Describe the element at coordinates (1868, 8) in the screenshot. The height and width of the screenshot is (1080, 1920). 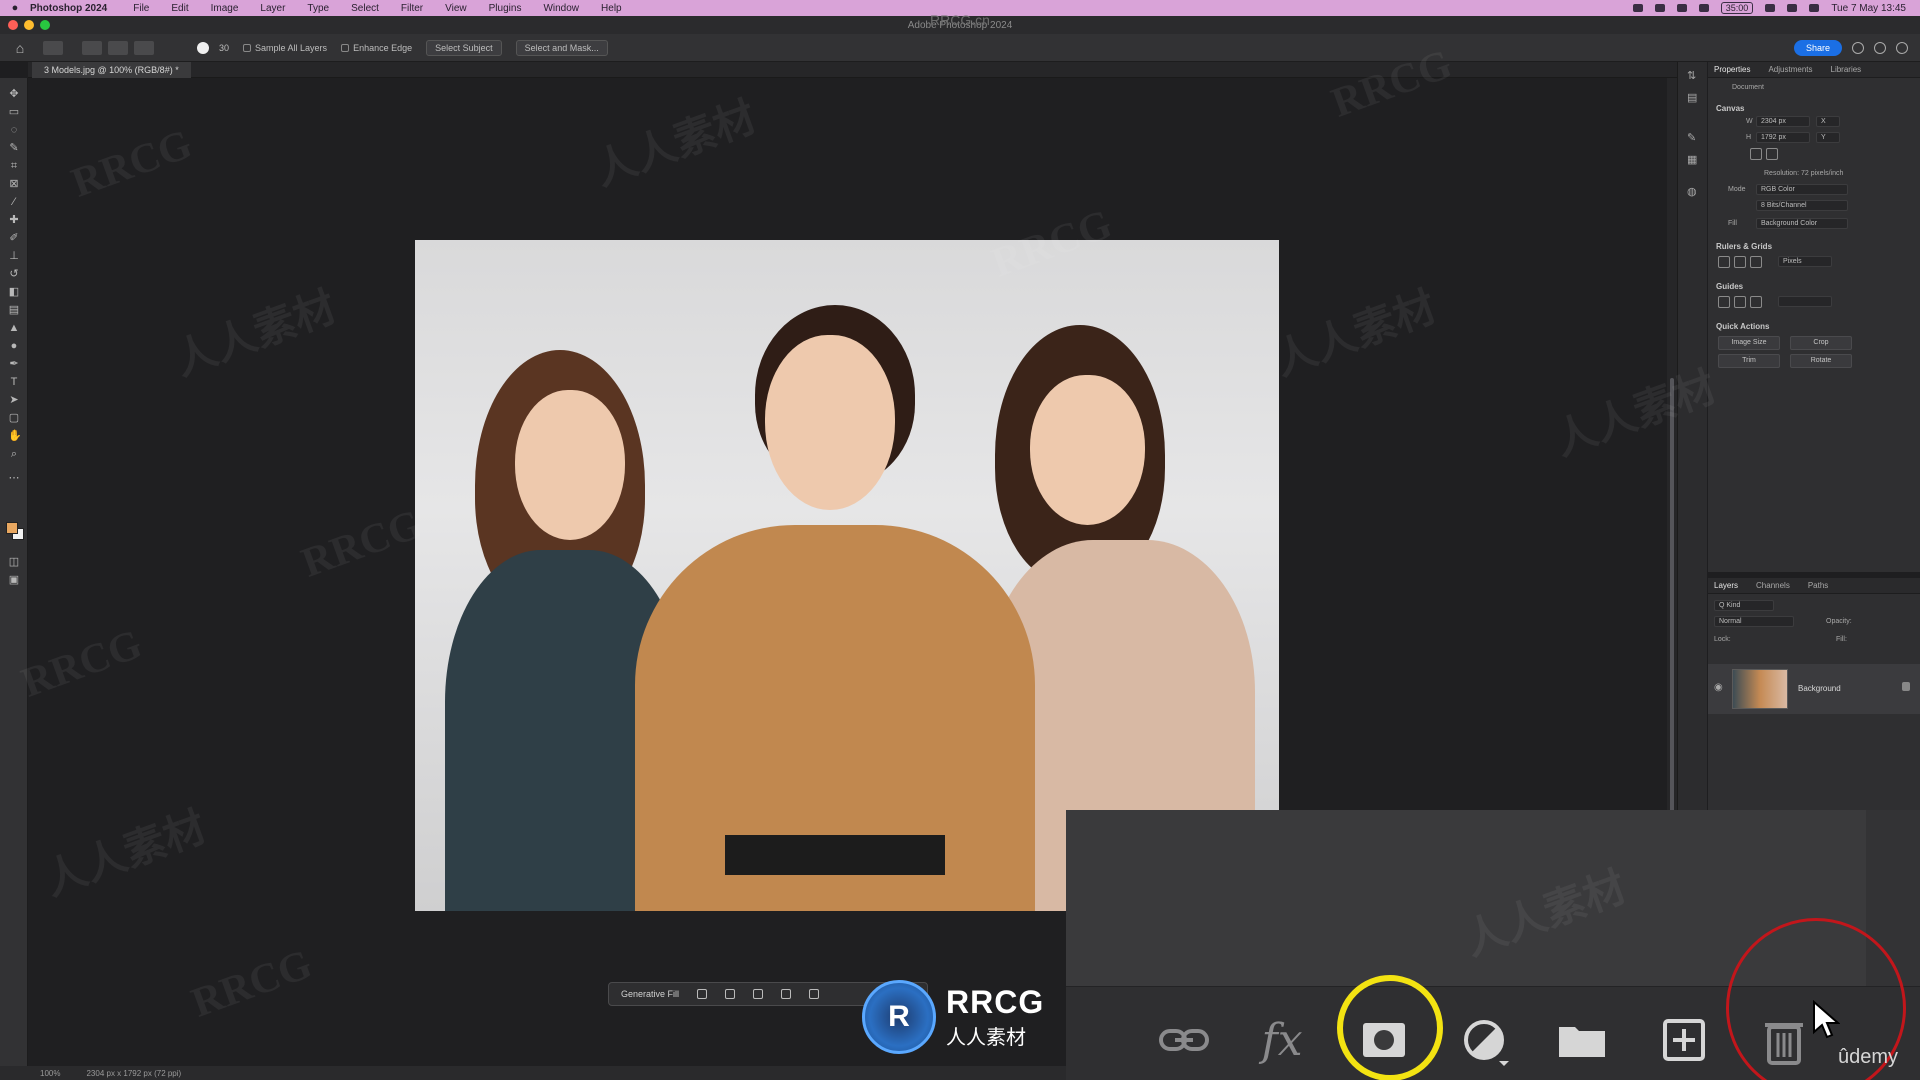
I see `menubar-clock: Tue 7 May 13:45` at that location.